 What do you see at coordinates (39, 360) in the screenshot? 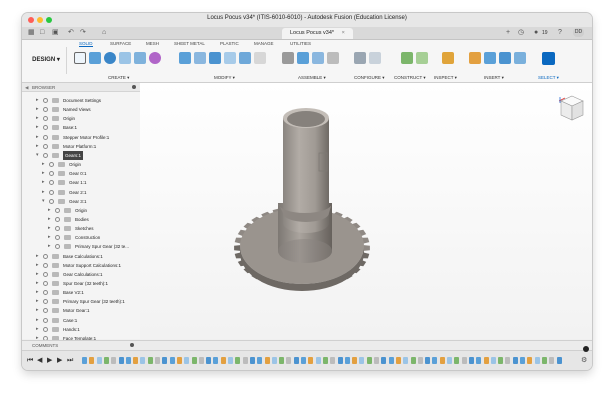
I see `step-back-icon: ◀` at bounding box center [39, 360].